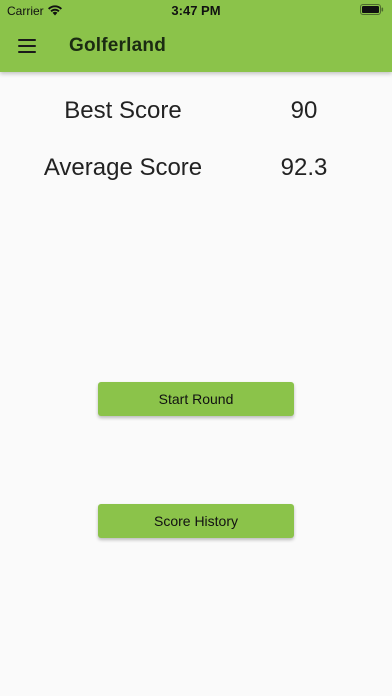 This screenshot has width=392, height=696. I want to click on status-bar: Carrier 3:47 PM, so click(196, 11).